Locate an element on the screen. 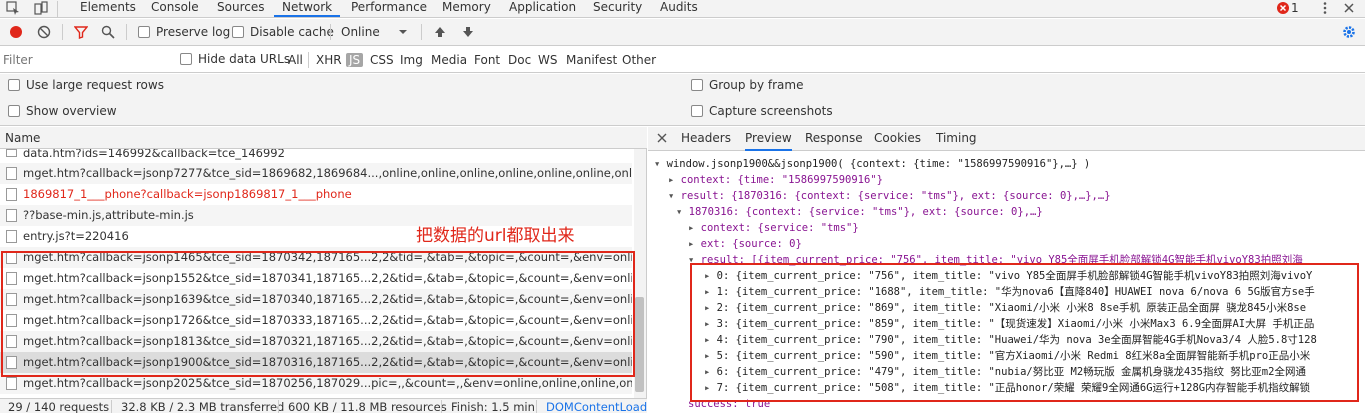 This screenshot has width=1365, height=413. filter-type-all: All is located at coordinates (295, 60).